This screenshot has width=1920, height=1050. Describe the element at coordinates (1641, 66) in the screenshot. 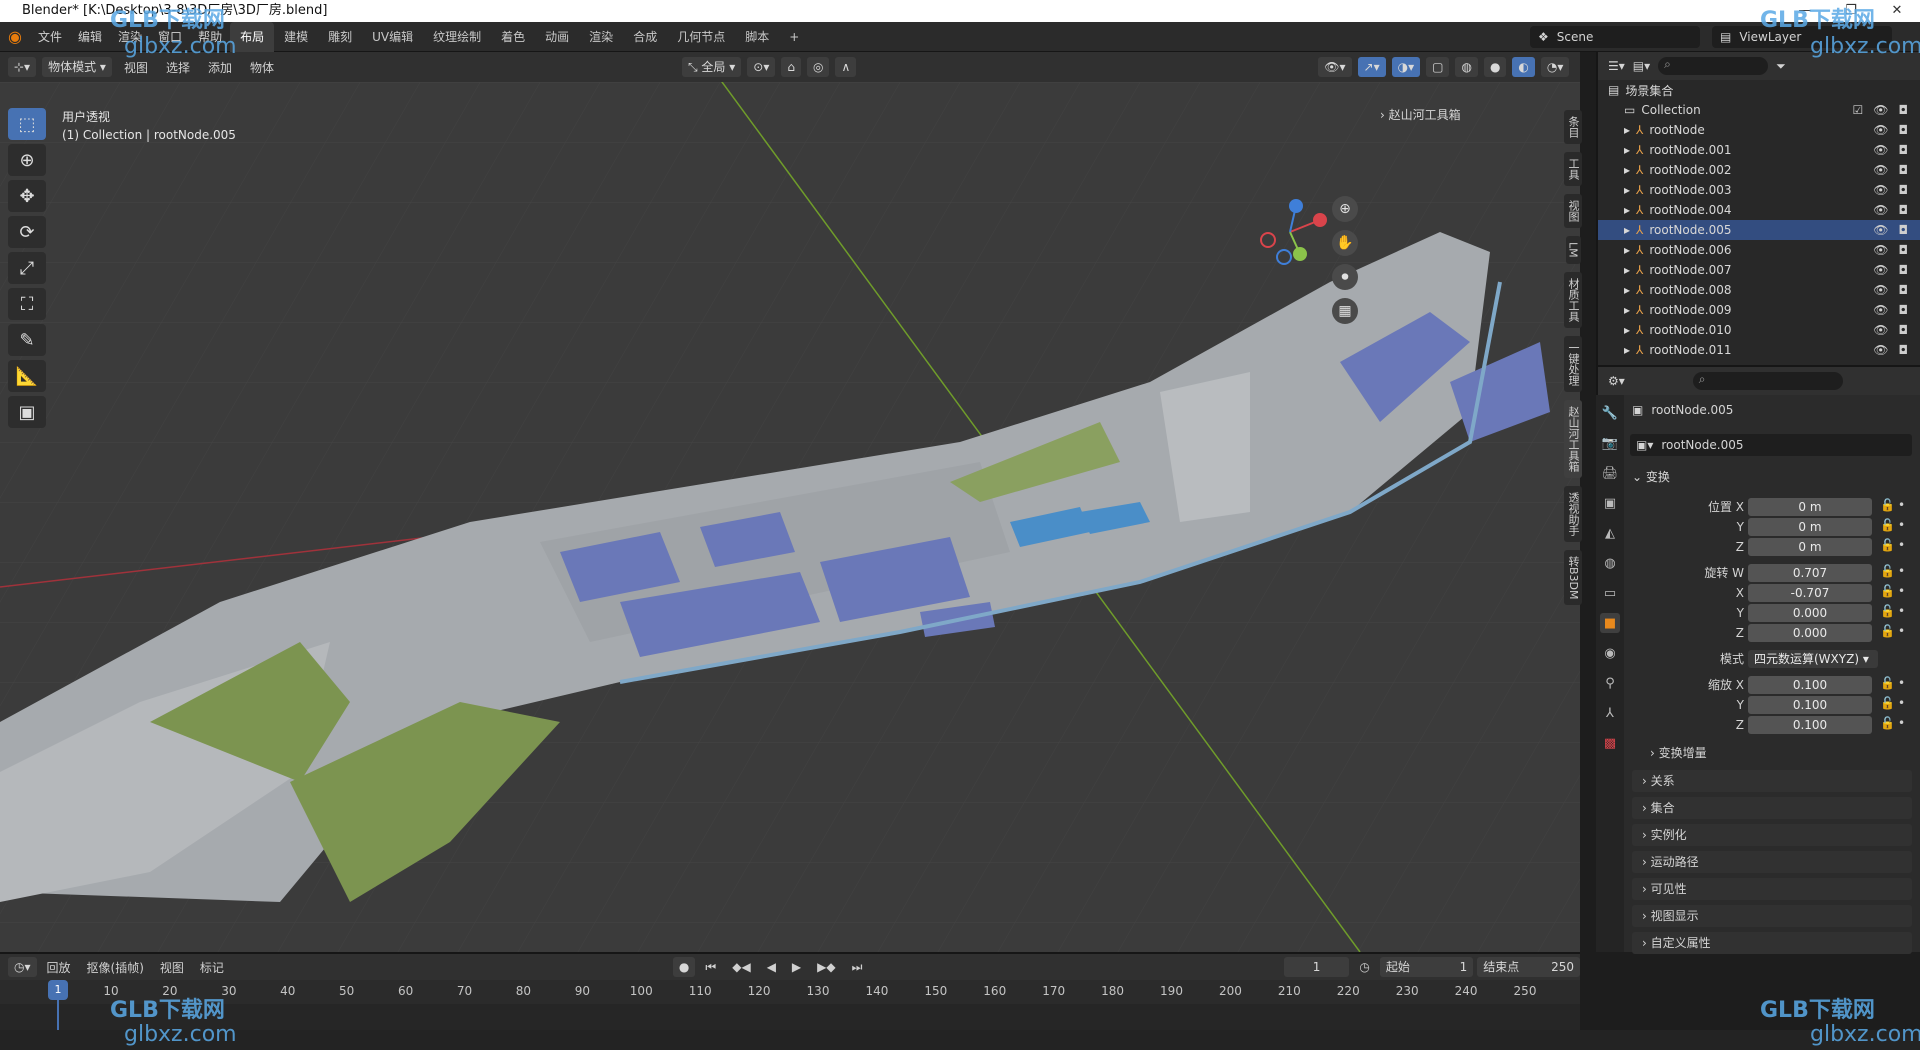

I see `display-mode-icon: ▤▾` at that location.